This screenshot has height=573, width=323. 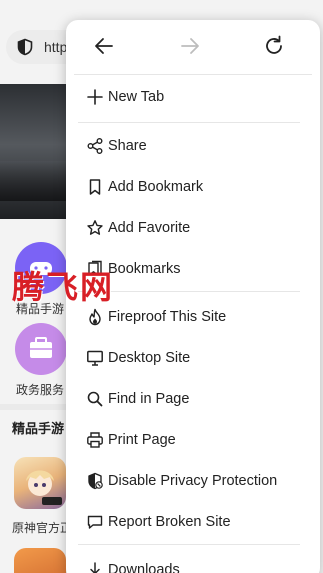 I want to click on menu-item-downloads: Downloads, so click(x=193, y=561).